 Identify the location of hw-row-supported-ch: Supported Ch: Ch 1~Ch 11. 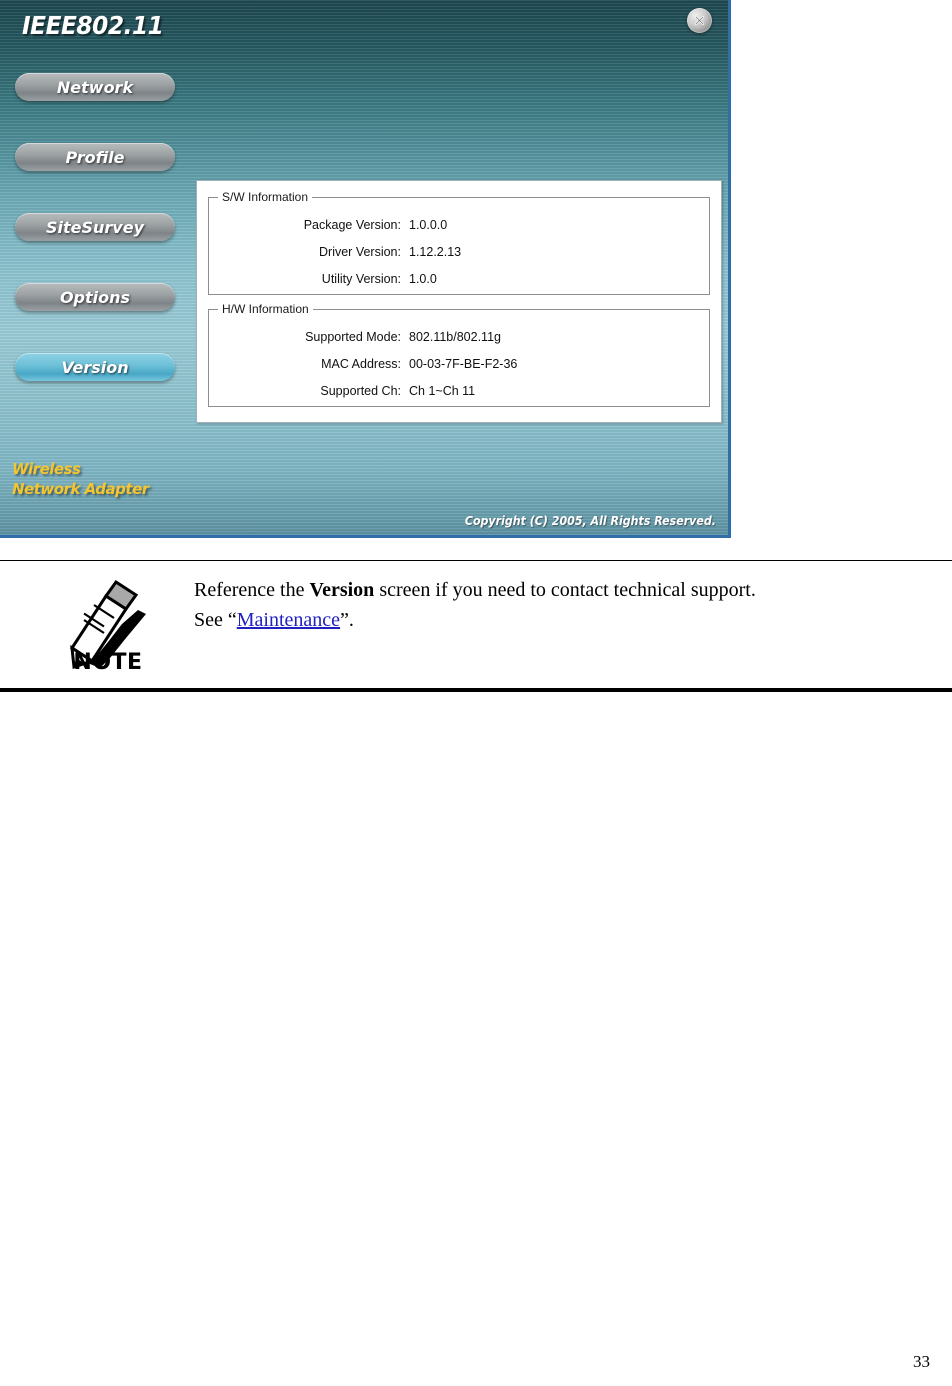
(459, 391).